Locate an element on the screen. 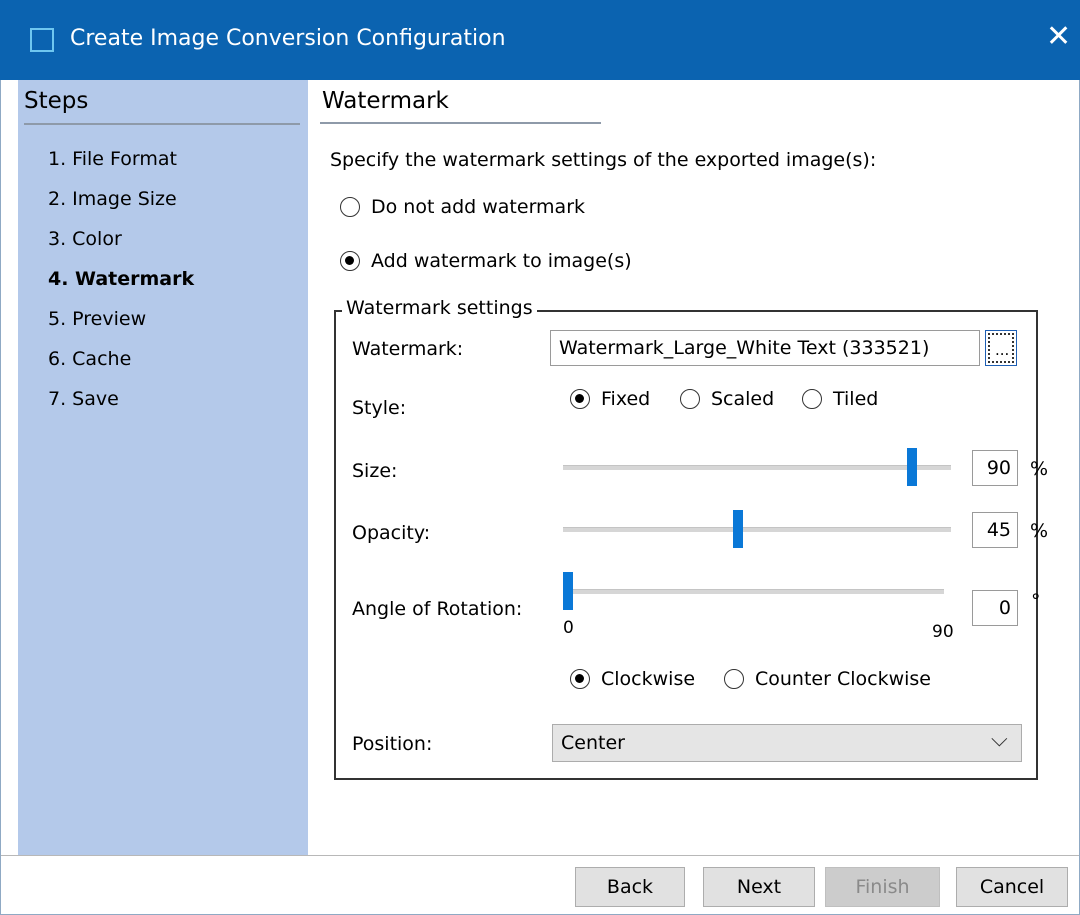 This screenshot has height=915, width=1080. back-button: Back is located at coordinates (630, 887).